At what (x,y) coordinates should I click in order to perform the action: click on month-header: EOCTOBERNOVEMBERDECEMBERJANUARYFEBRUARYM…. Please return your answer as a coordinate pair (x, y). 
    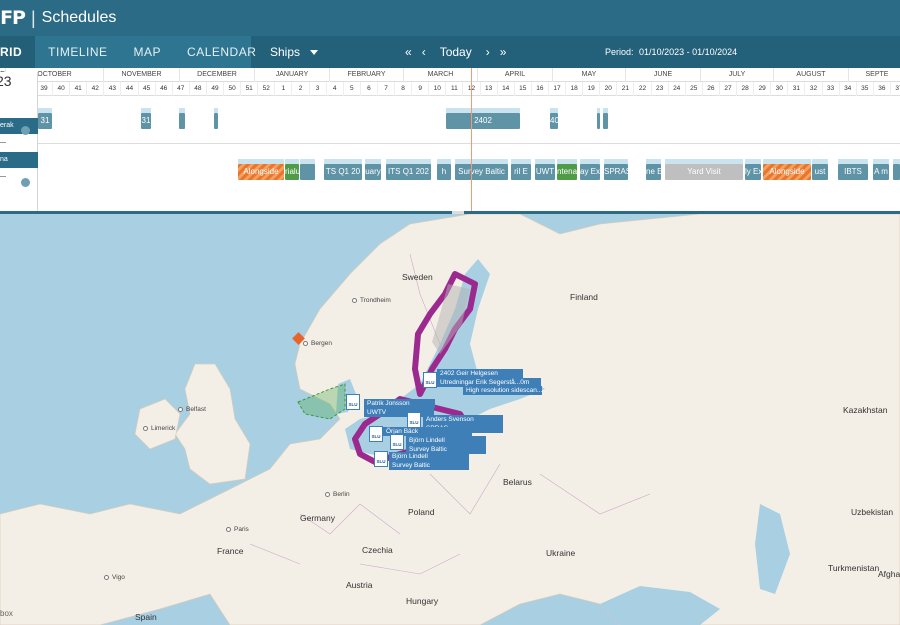
    Looking at the image, I should click on (450, 75).